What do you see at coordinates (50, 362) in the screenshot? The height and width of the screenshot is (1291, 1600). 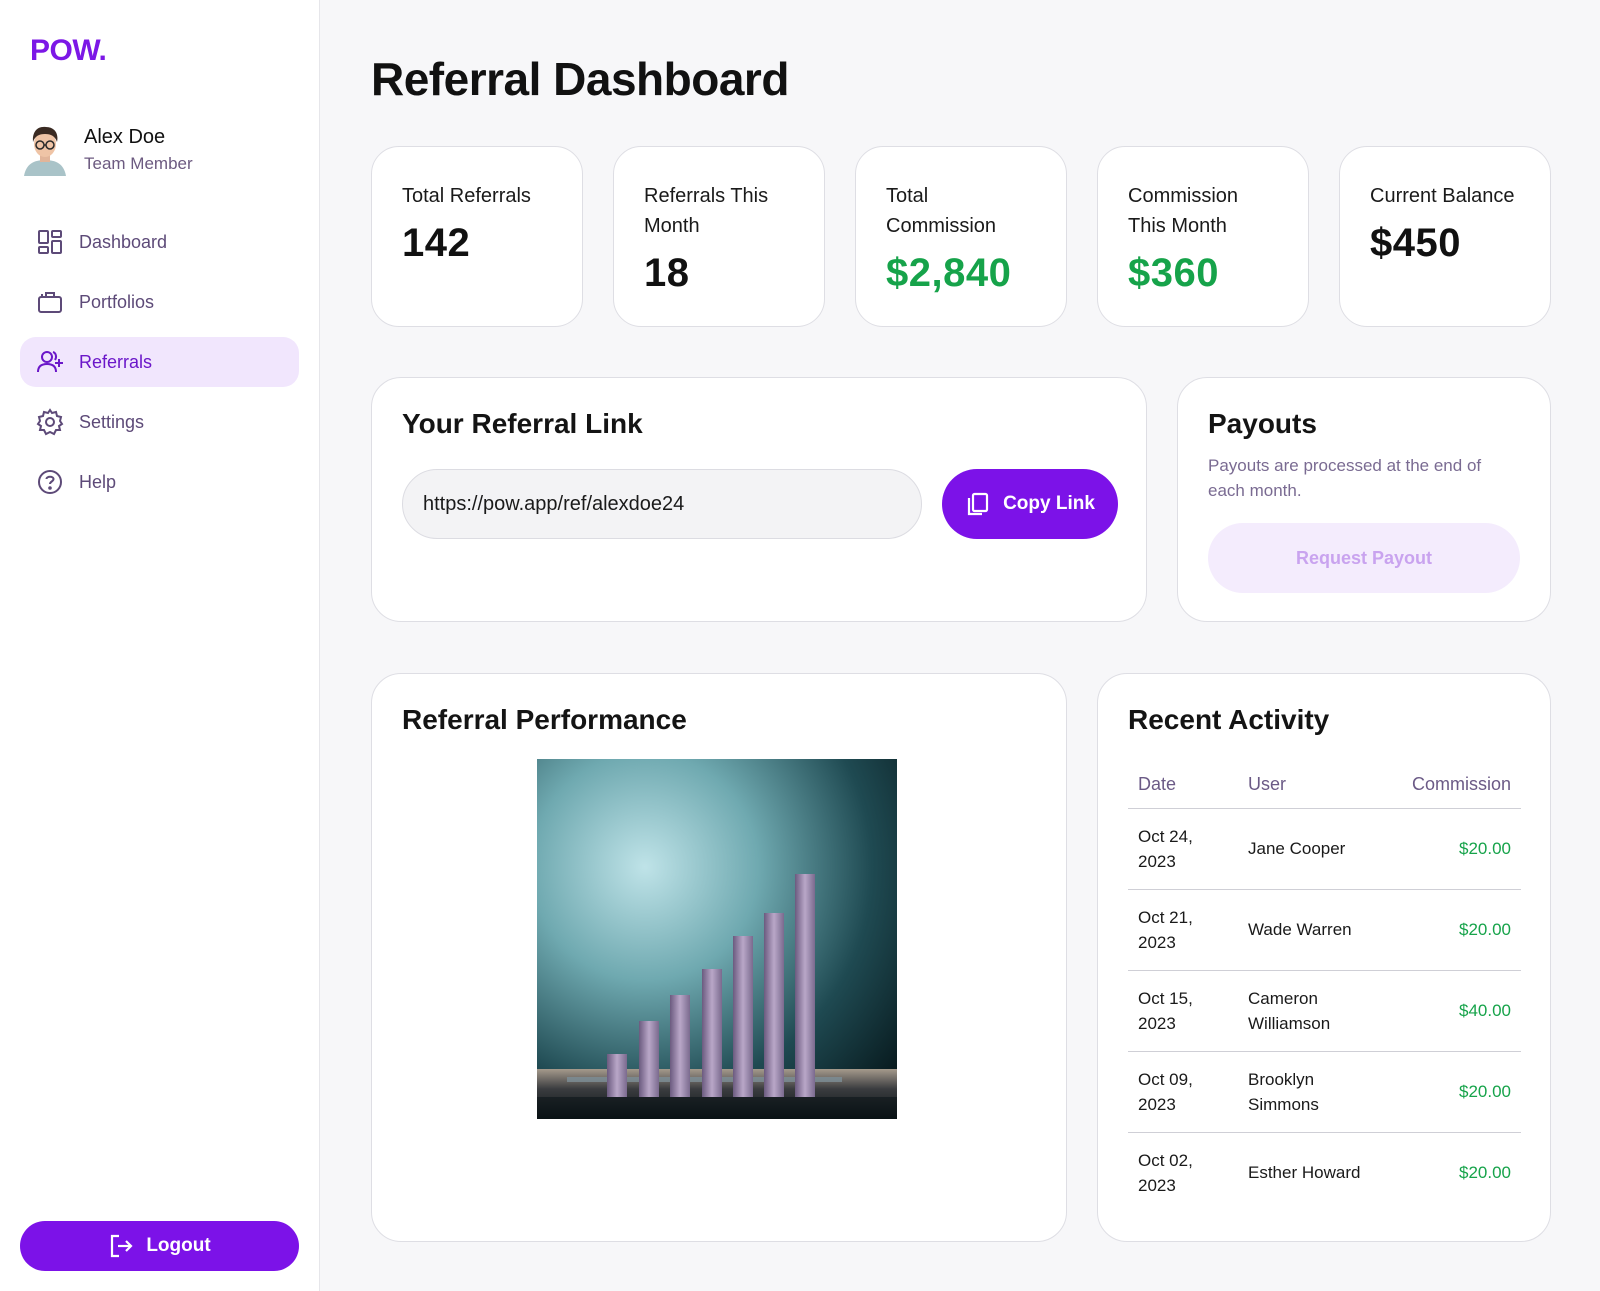 I see `user-plus-icon` at bounding box center [50, 362].